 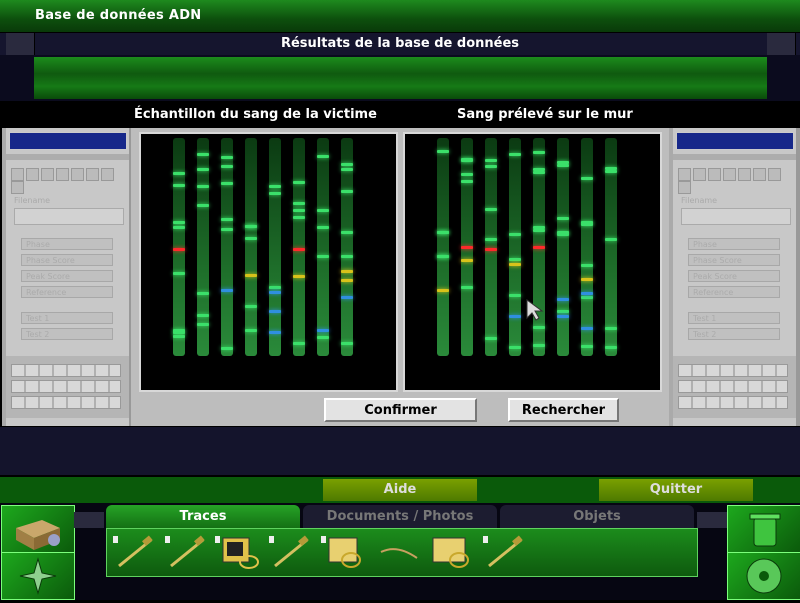 I want to click on filename-label: Filename, so click(x=699, y=200).